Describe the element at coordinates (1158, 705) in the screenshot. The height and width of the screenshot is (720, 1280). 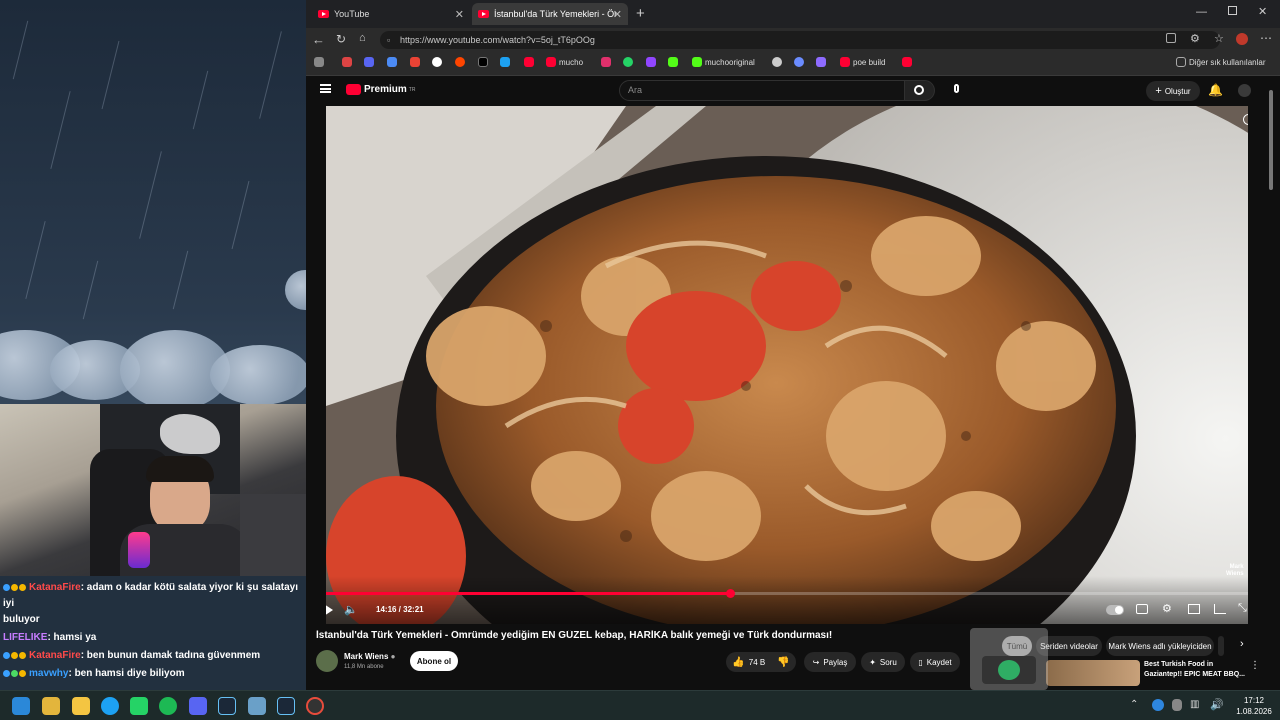
I see `tray-app-icon` at that location.